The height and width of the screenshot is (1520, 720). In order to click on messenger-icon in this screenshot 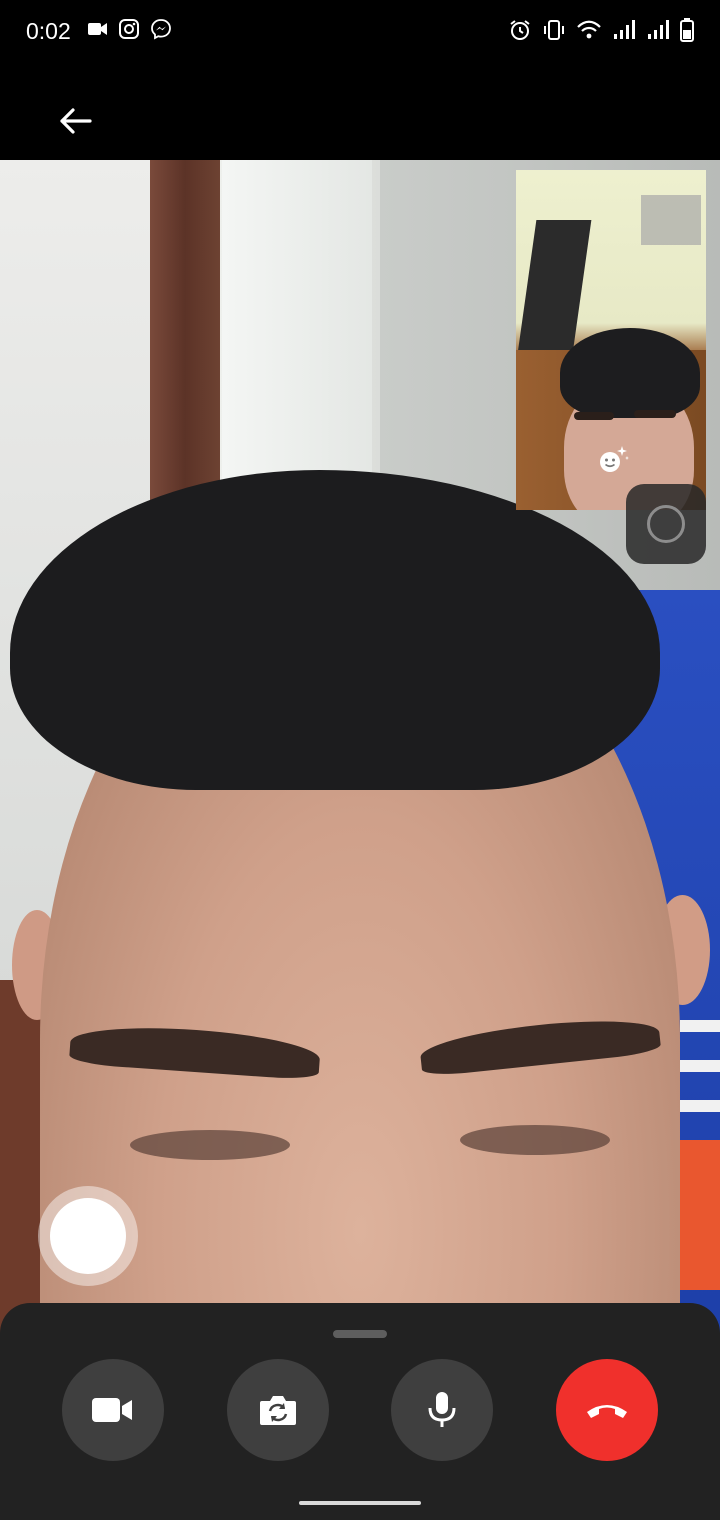, I will do `click(161, 29)`.